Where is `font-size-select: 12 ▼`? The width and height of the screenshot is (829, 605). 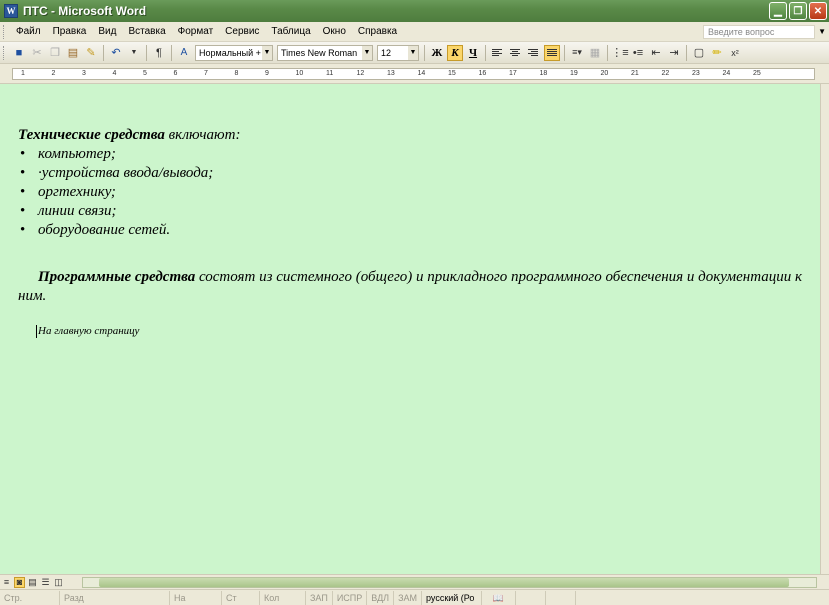 font-size-select: 12 ▼ is located at coordinates (398, 52).